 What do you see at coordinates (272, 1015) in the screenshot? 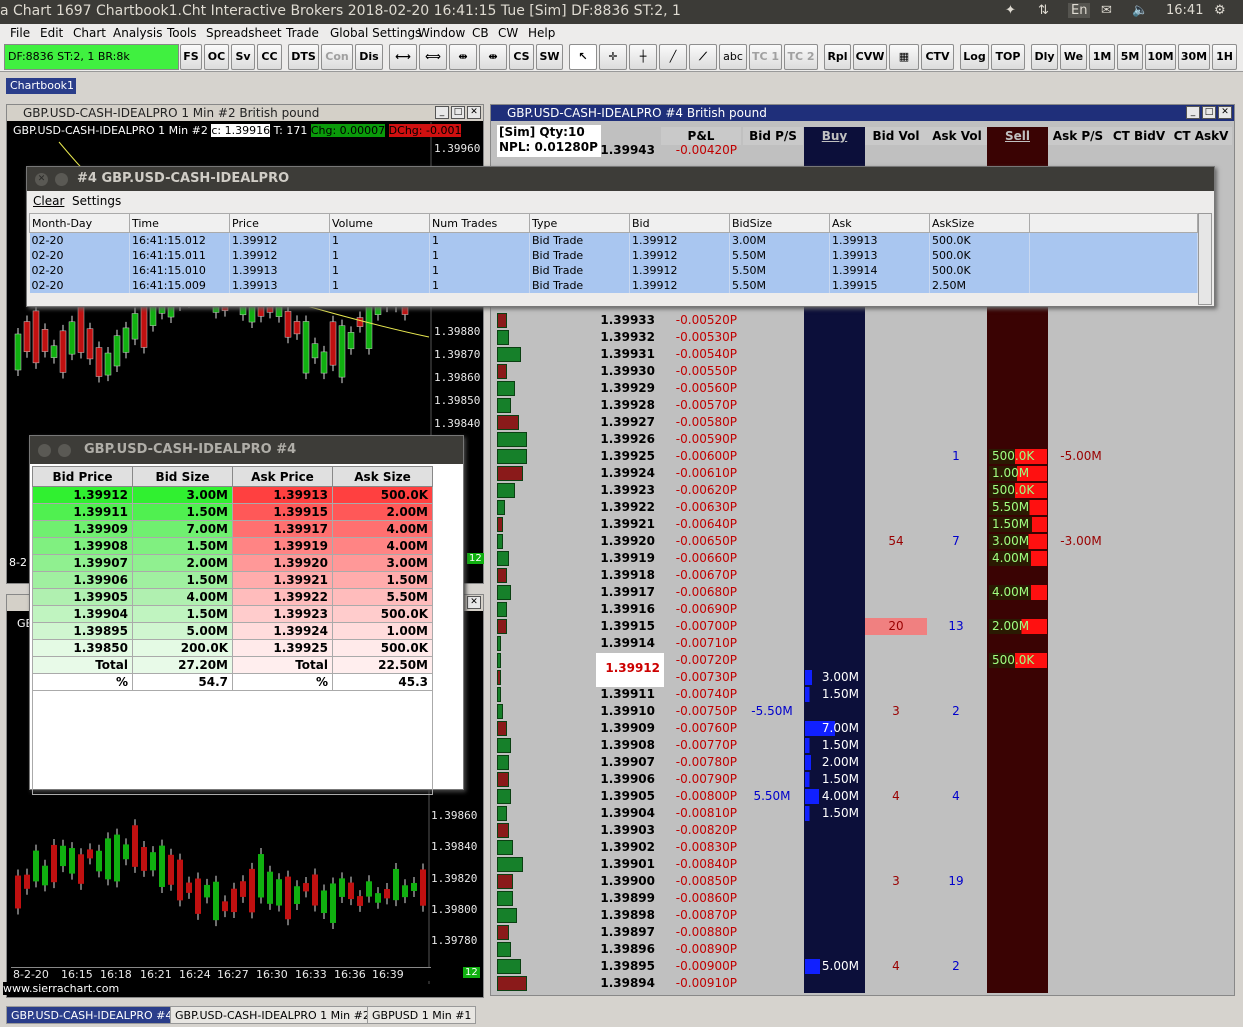
I see `tab-chart-2: GBP.USD-CASH-IDEALPRO 1 Min #2` at bounding box center [272, 1015].